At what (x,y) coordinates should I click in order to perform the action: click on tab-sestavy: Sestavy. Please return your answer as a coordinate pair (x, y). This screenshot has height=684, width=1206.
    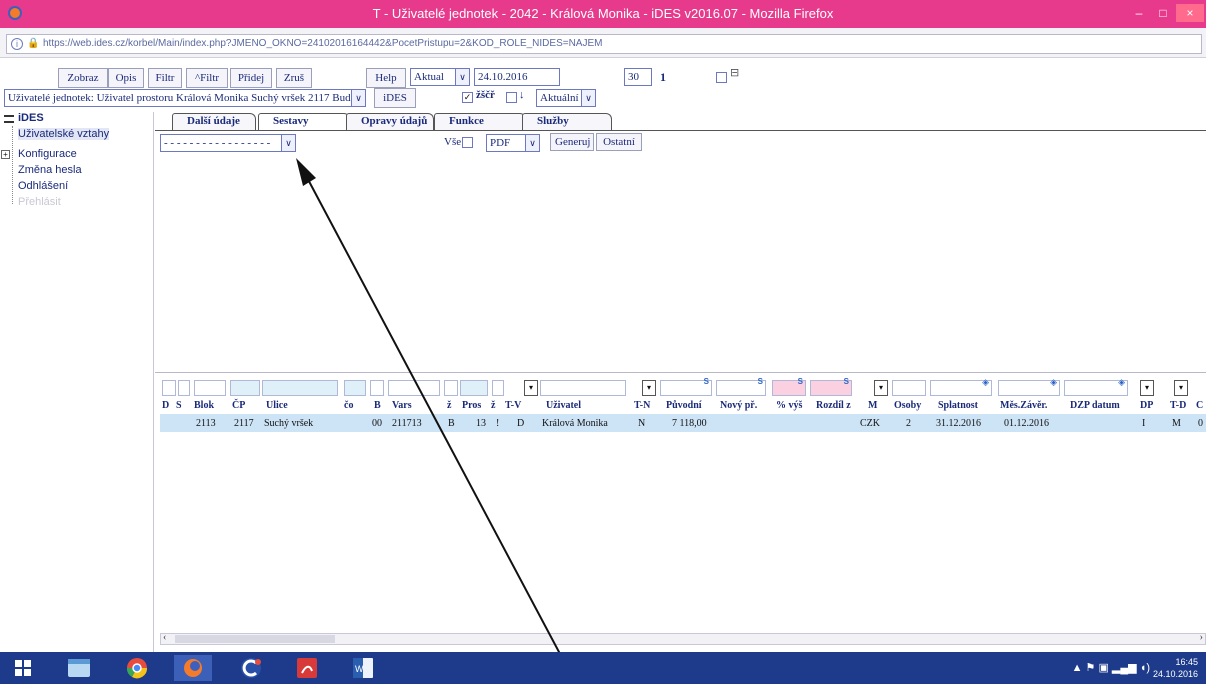
    Looking at the image, I should click on (304, 122).